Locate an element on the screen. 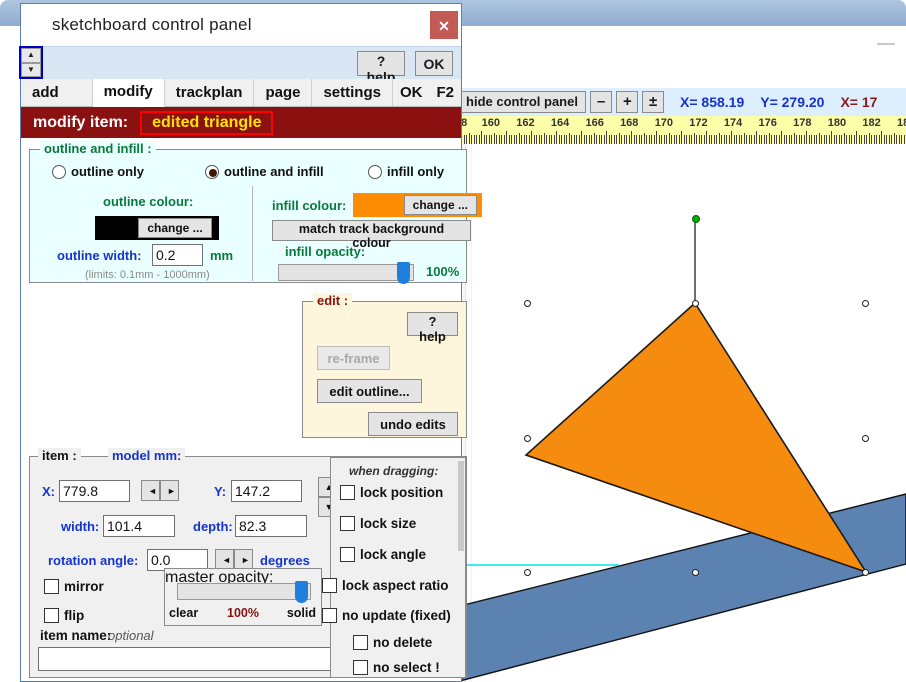 The image size is (906, 682). tab-settings: settings is located at coordinates (352, 92).